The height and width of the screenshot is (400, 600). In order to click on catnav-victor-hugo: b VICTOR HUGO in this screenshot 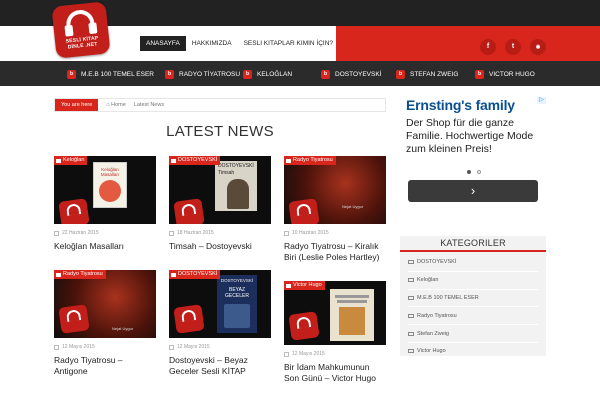, I will do `click(505, 74)`.